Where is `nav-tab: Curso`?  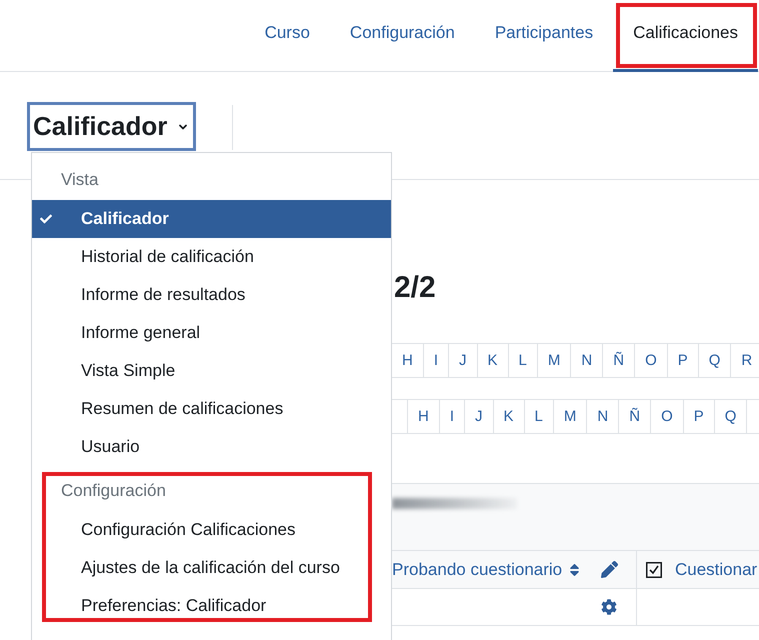 nav-tab: Curso is located at coordinates (287, 36).